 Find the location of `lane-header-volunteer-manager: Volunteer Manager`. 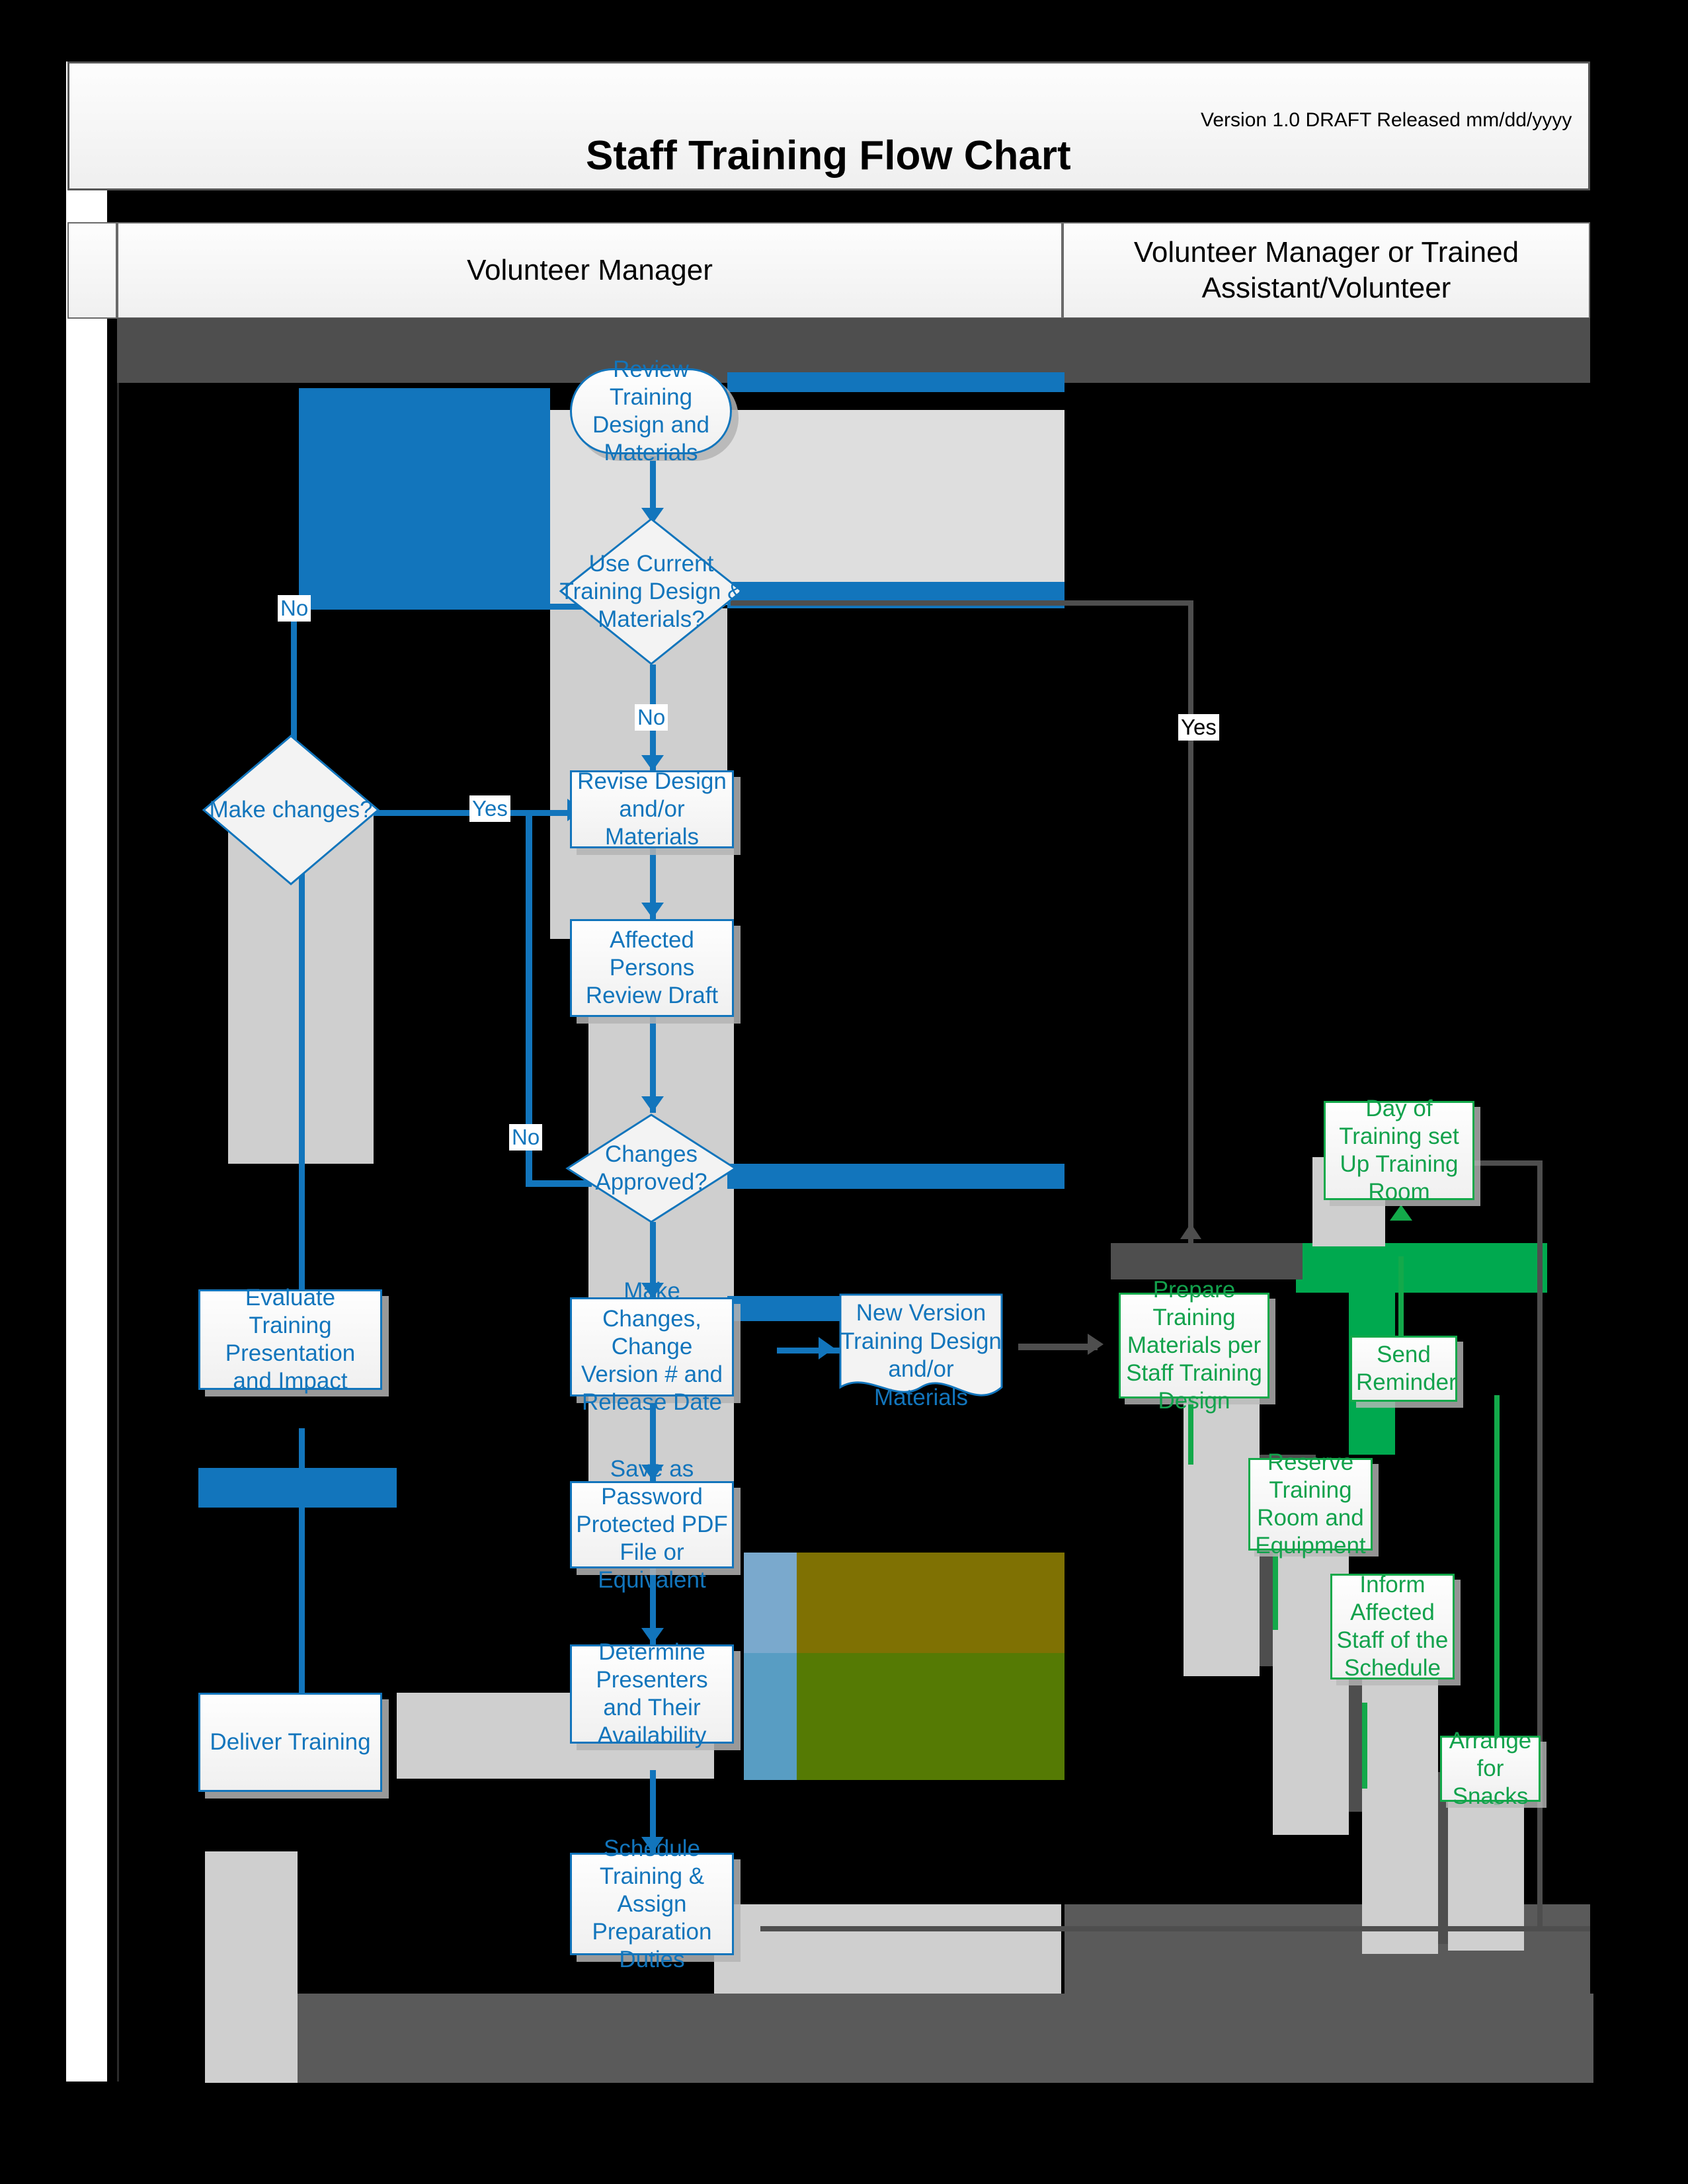

lane-header-volunteer-manager: Volunteer Manager is located at coordinates (590, 270).